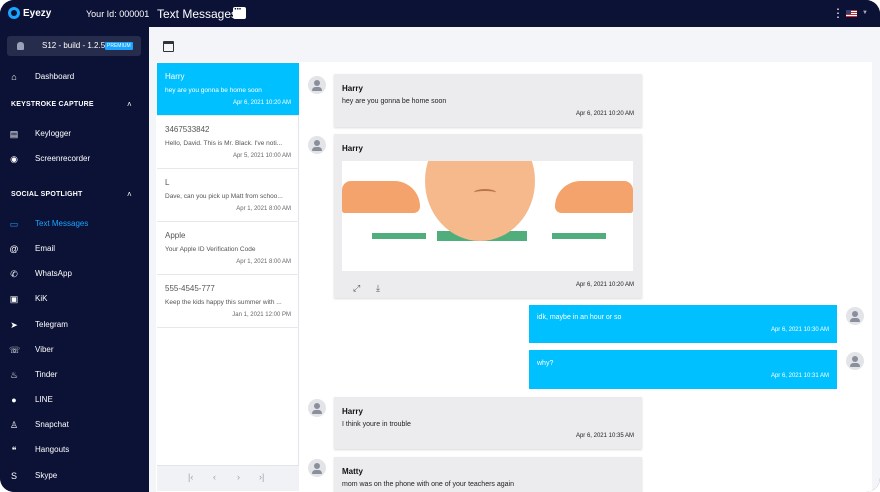  I want to click on sidebar-item-label: Viber, so click(44, 349).